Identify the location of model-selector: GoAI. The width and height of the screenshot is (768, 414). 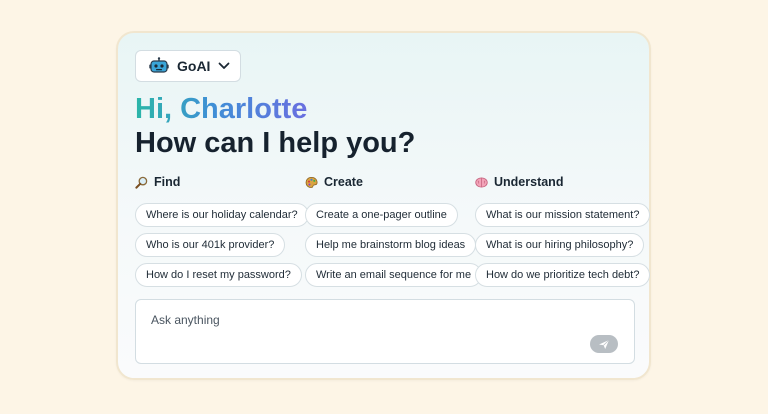
(188, 66).